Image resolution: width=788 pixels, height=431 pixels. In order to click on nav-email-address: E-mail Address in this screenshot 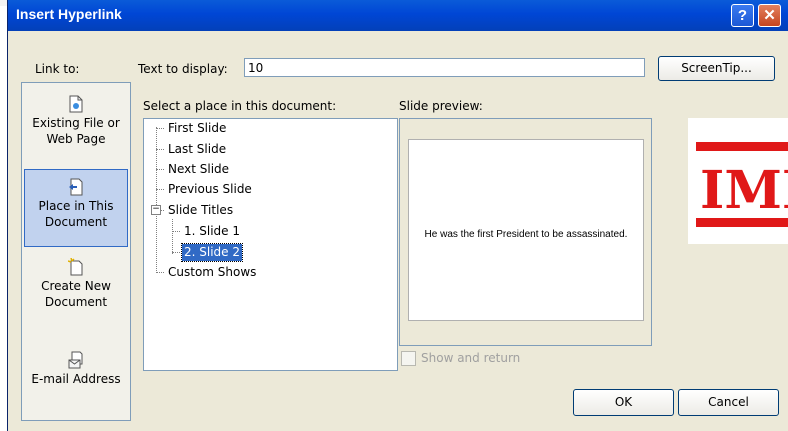, I will do `click(76, 369)`.